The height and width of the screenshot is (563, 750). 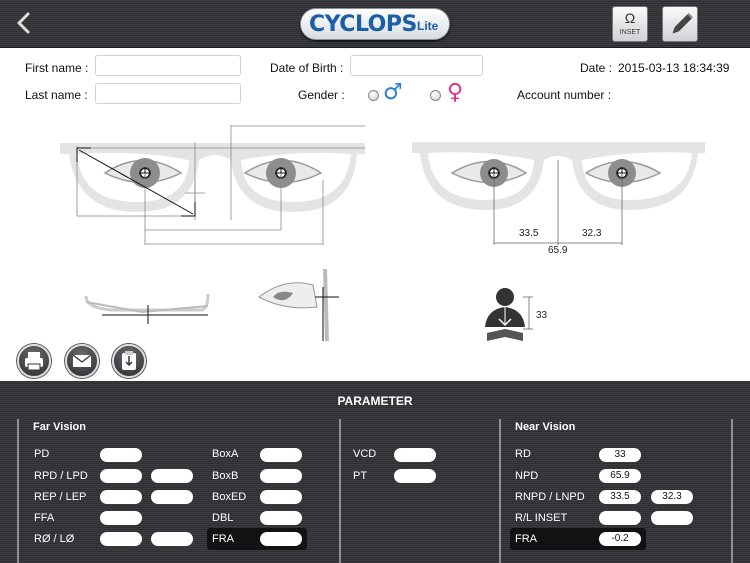 What do you see at coordinates (121, 539) in the screenshot?
I see `param-field-ro` at bounding box center [121, 539].